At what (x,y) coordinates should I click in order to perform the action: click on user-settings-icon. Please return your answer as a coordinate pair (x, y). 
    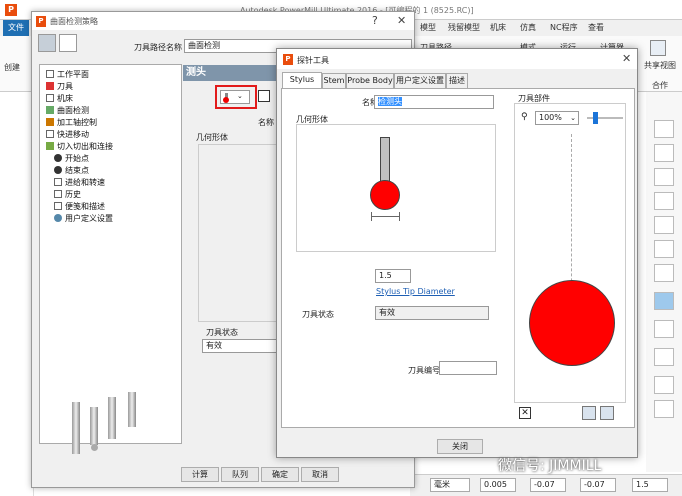
    Looking at the image, I should click on (58, 218).